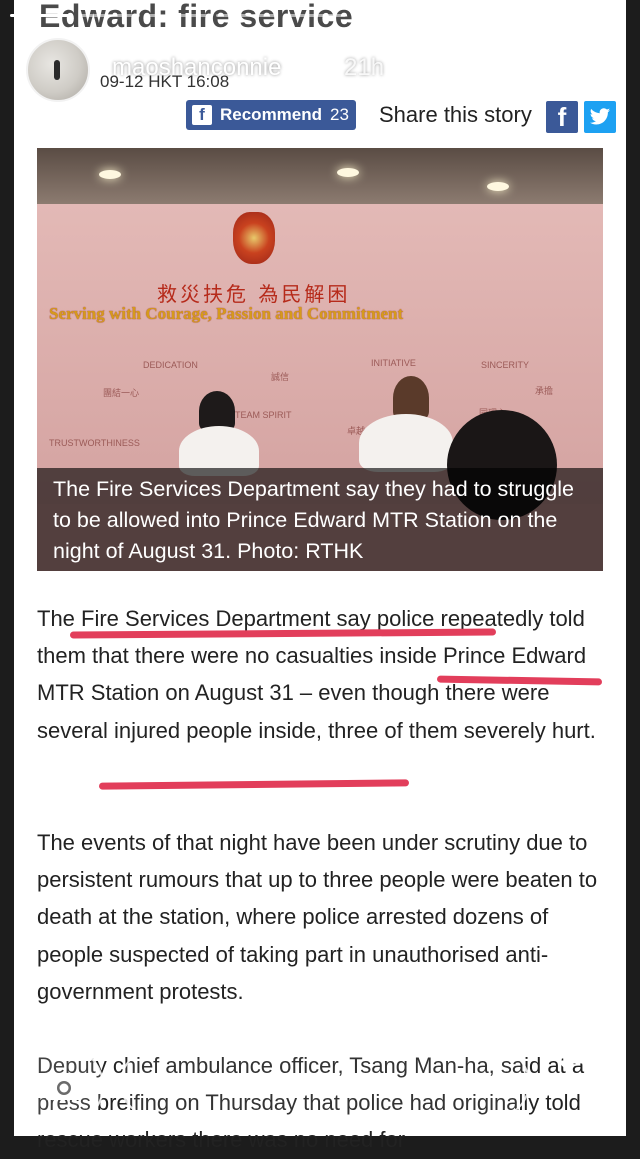  Describe the element at coordinates (263, 415) in the screenshot. I see `wall-word: TEAM SPIRIT` at that location.